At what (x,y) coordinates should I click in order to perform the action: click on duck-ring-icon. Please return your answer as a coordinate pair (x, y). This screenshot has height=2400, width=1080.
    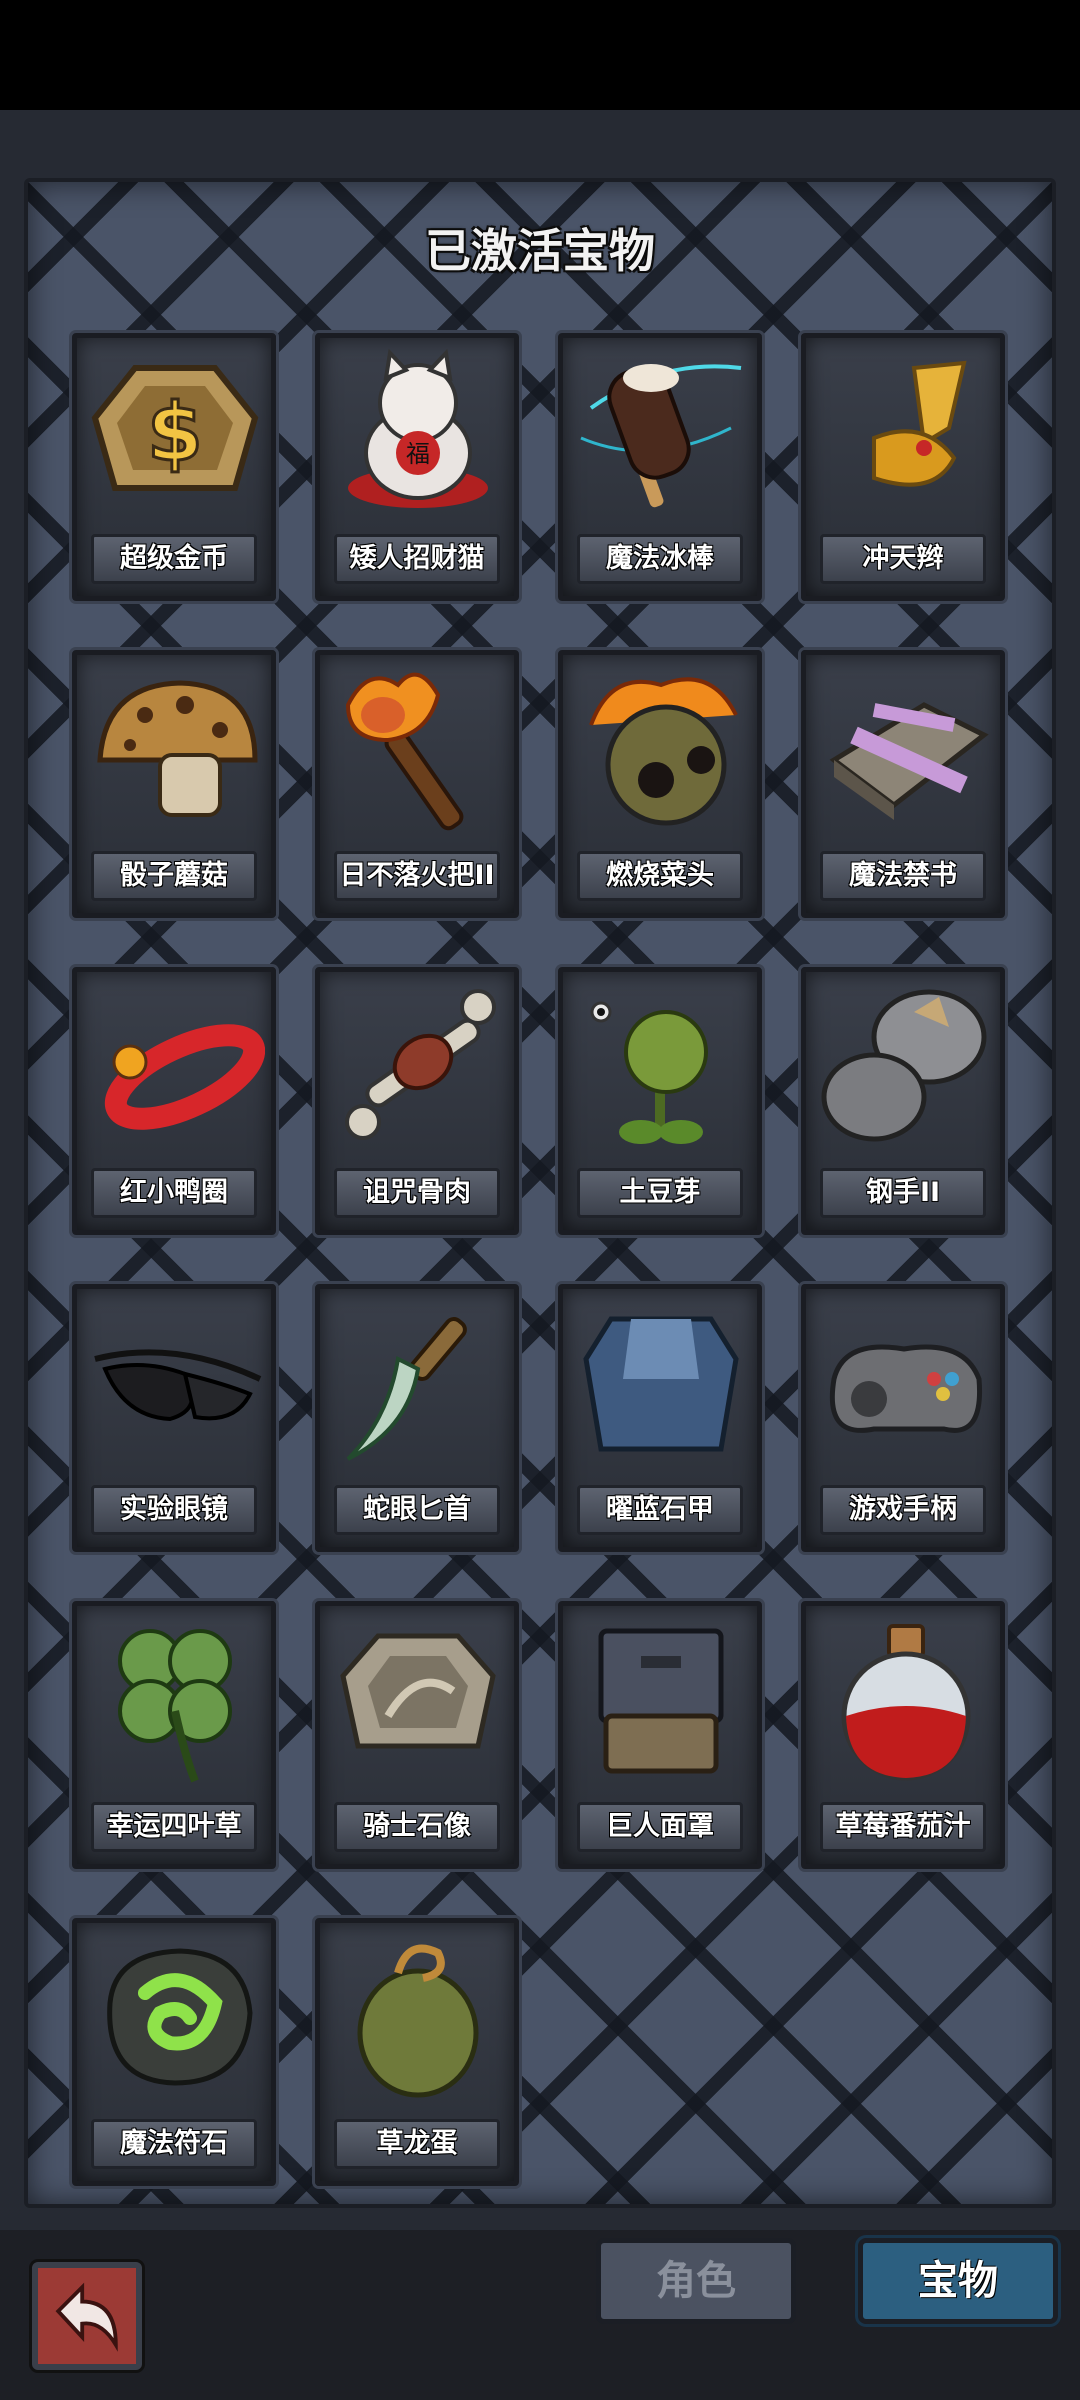
    Looking at the image, I should click on (175, 1067).